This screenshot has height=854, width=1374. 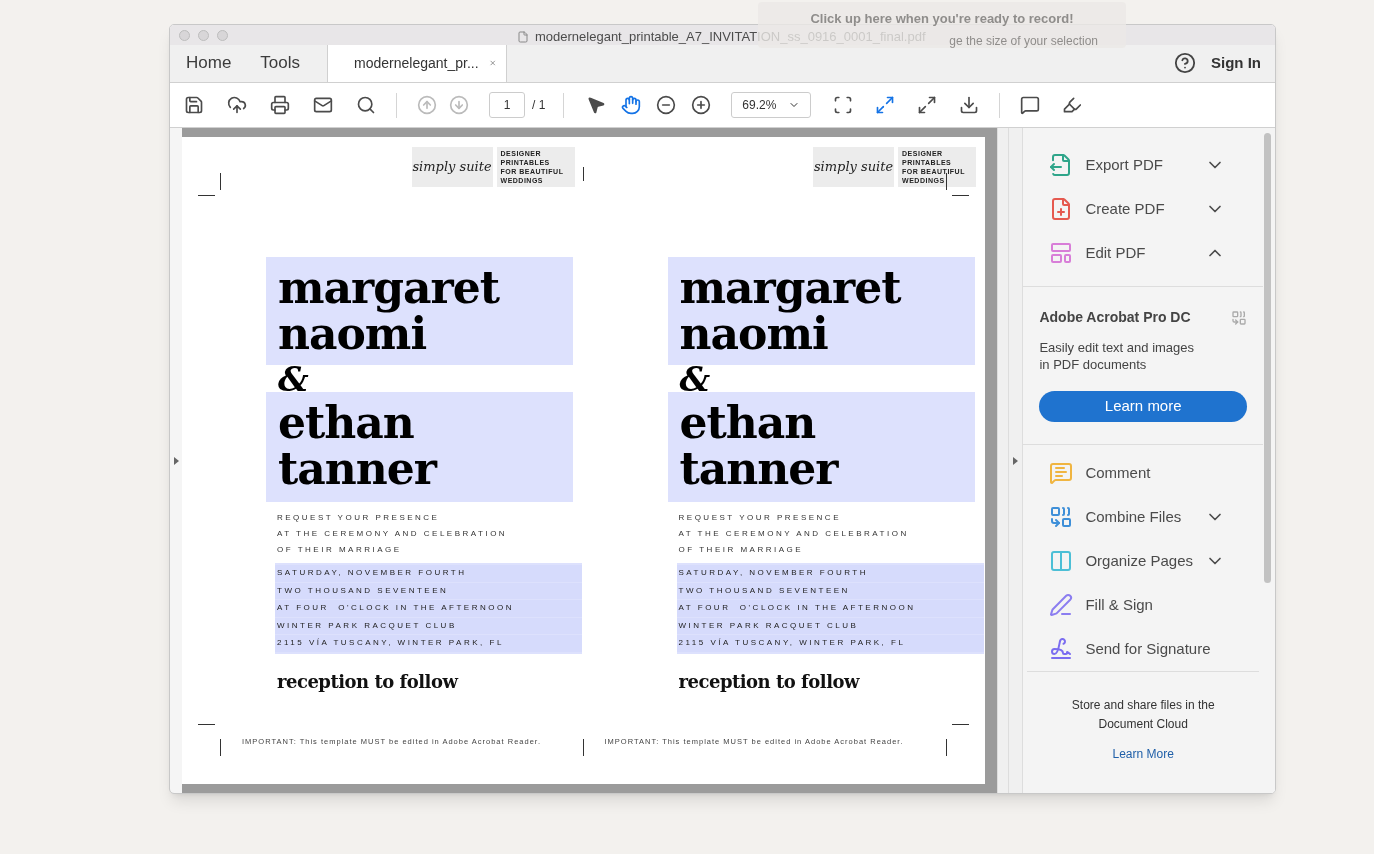 I want to click on tool-label: Comment, so click(x=1118, y=472).